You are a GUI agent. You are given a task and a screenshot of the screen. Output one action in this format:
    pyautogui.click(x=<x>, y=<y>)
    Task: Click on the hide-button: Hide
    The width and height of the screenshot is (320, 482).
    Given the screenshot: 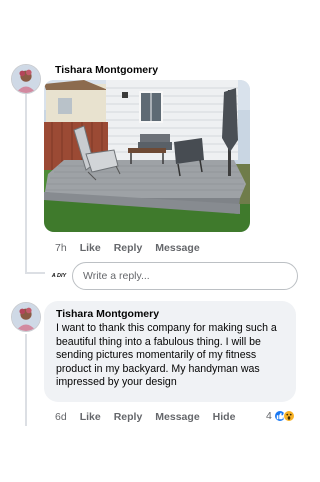 What is the action you would take?
    pyautogui.click(x=224, y=417)
    